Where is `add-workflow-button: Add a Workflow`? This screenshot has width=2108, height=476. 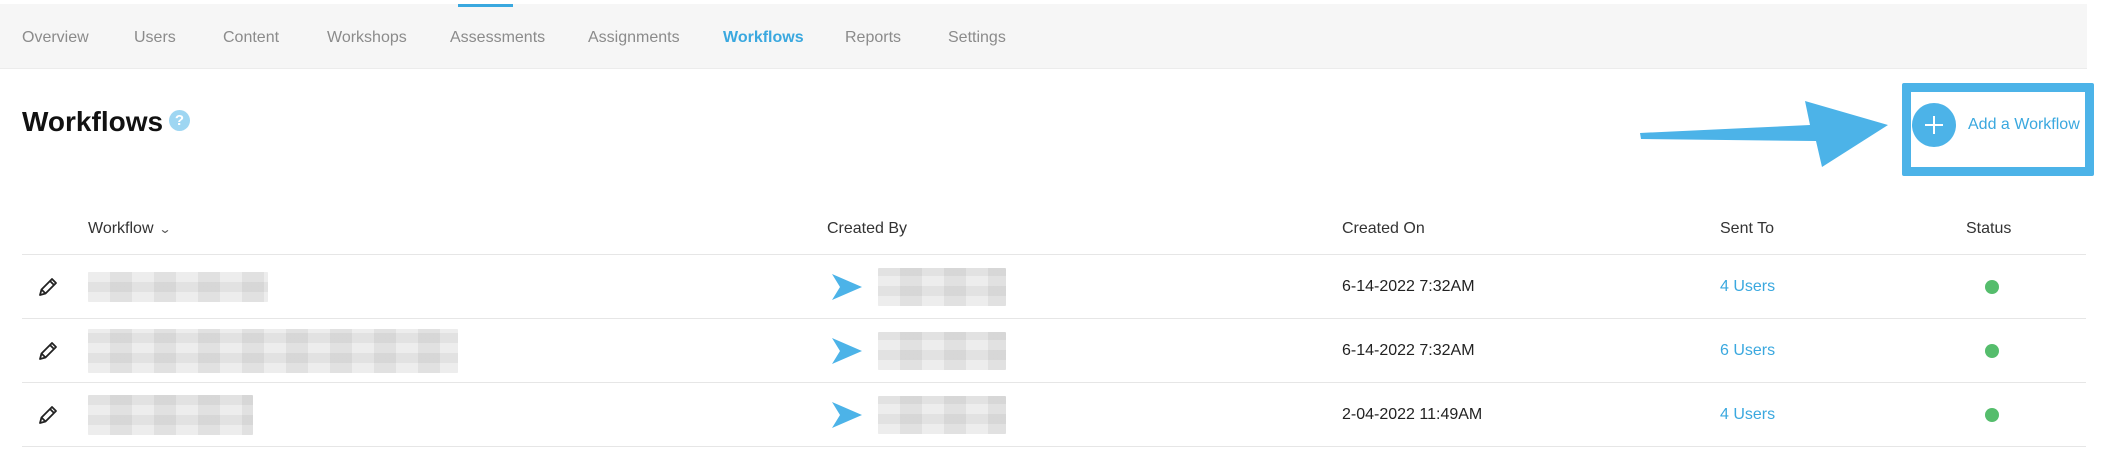
add-workflow-button: Add a Workflow is located at coordinates (1996, 125).